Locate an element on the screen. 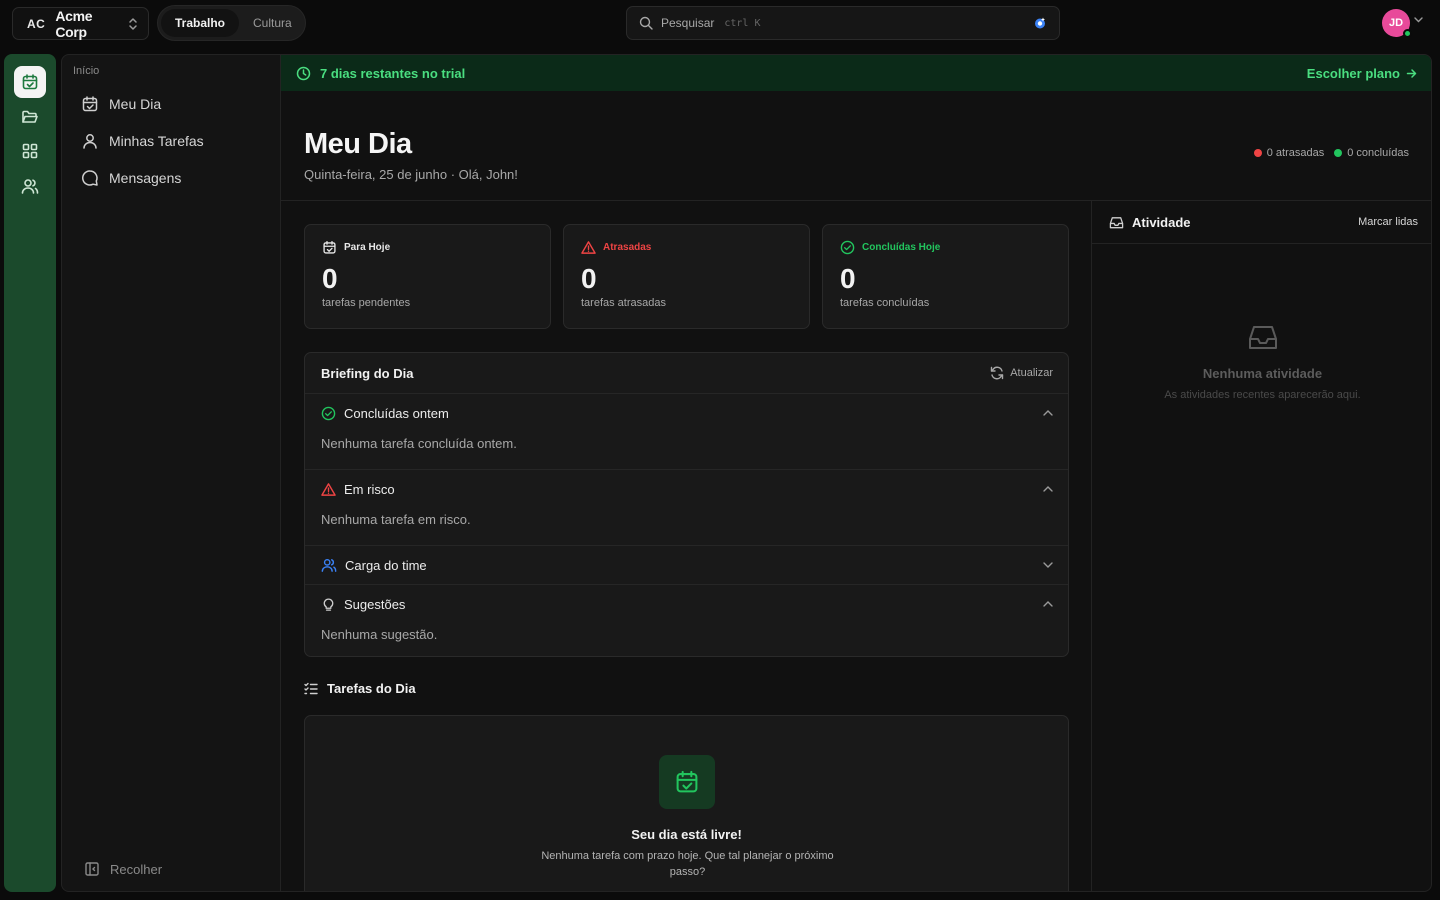  grid-icon is located at coordinates (30, 151).